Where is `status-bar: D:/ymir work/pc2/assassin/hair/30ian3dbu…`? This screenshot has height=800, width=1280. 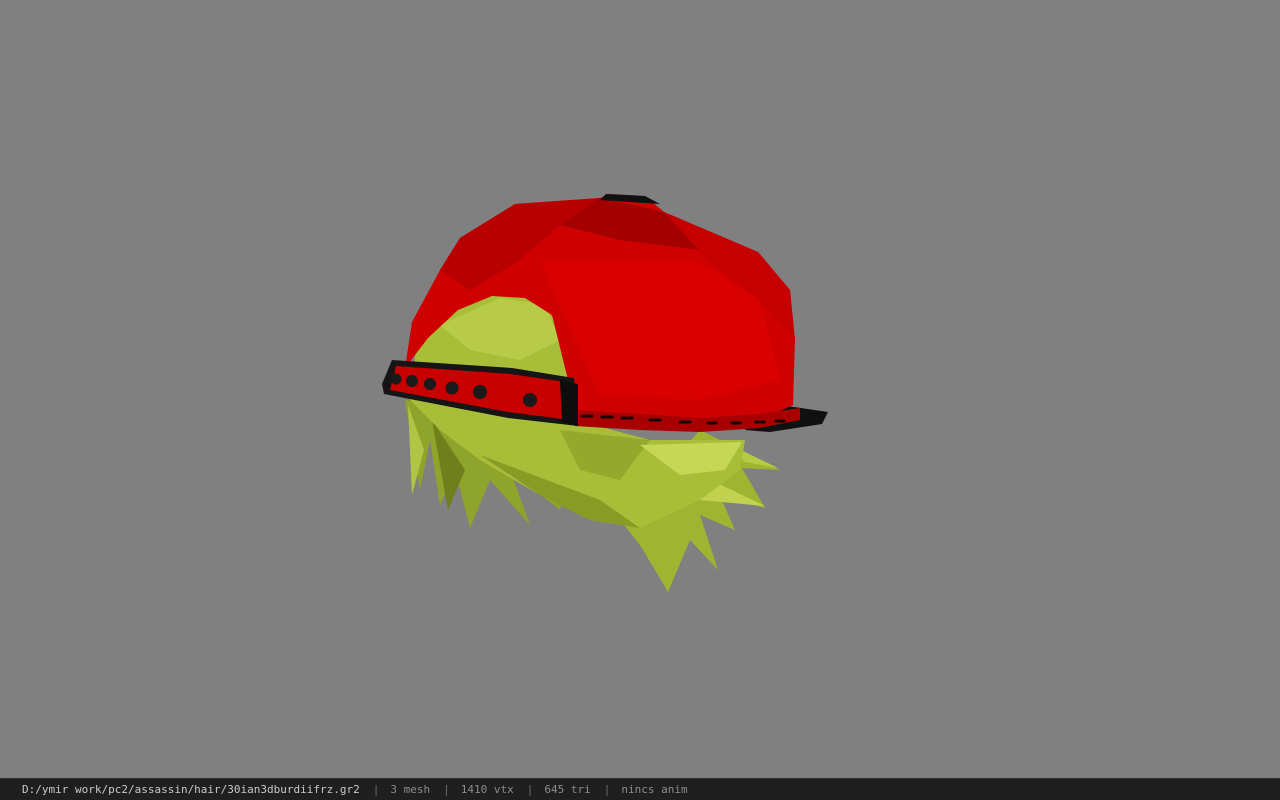
status-bar: D:/ymir work/pc2/assassin/hair/30ian3dbu… is located at coordinates (640, 789).